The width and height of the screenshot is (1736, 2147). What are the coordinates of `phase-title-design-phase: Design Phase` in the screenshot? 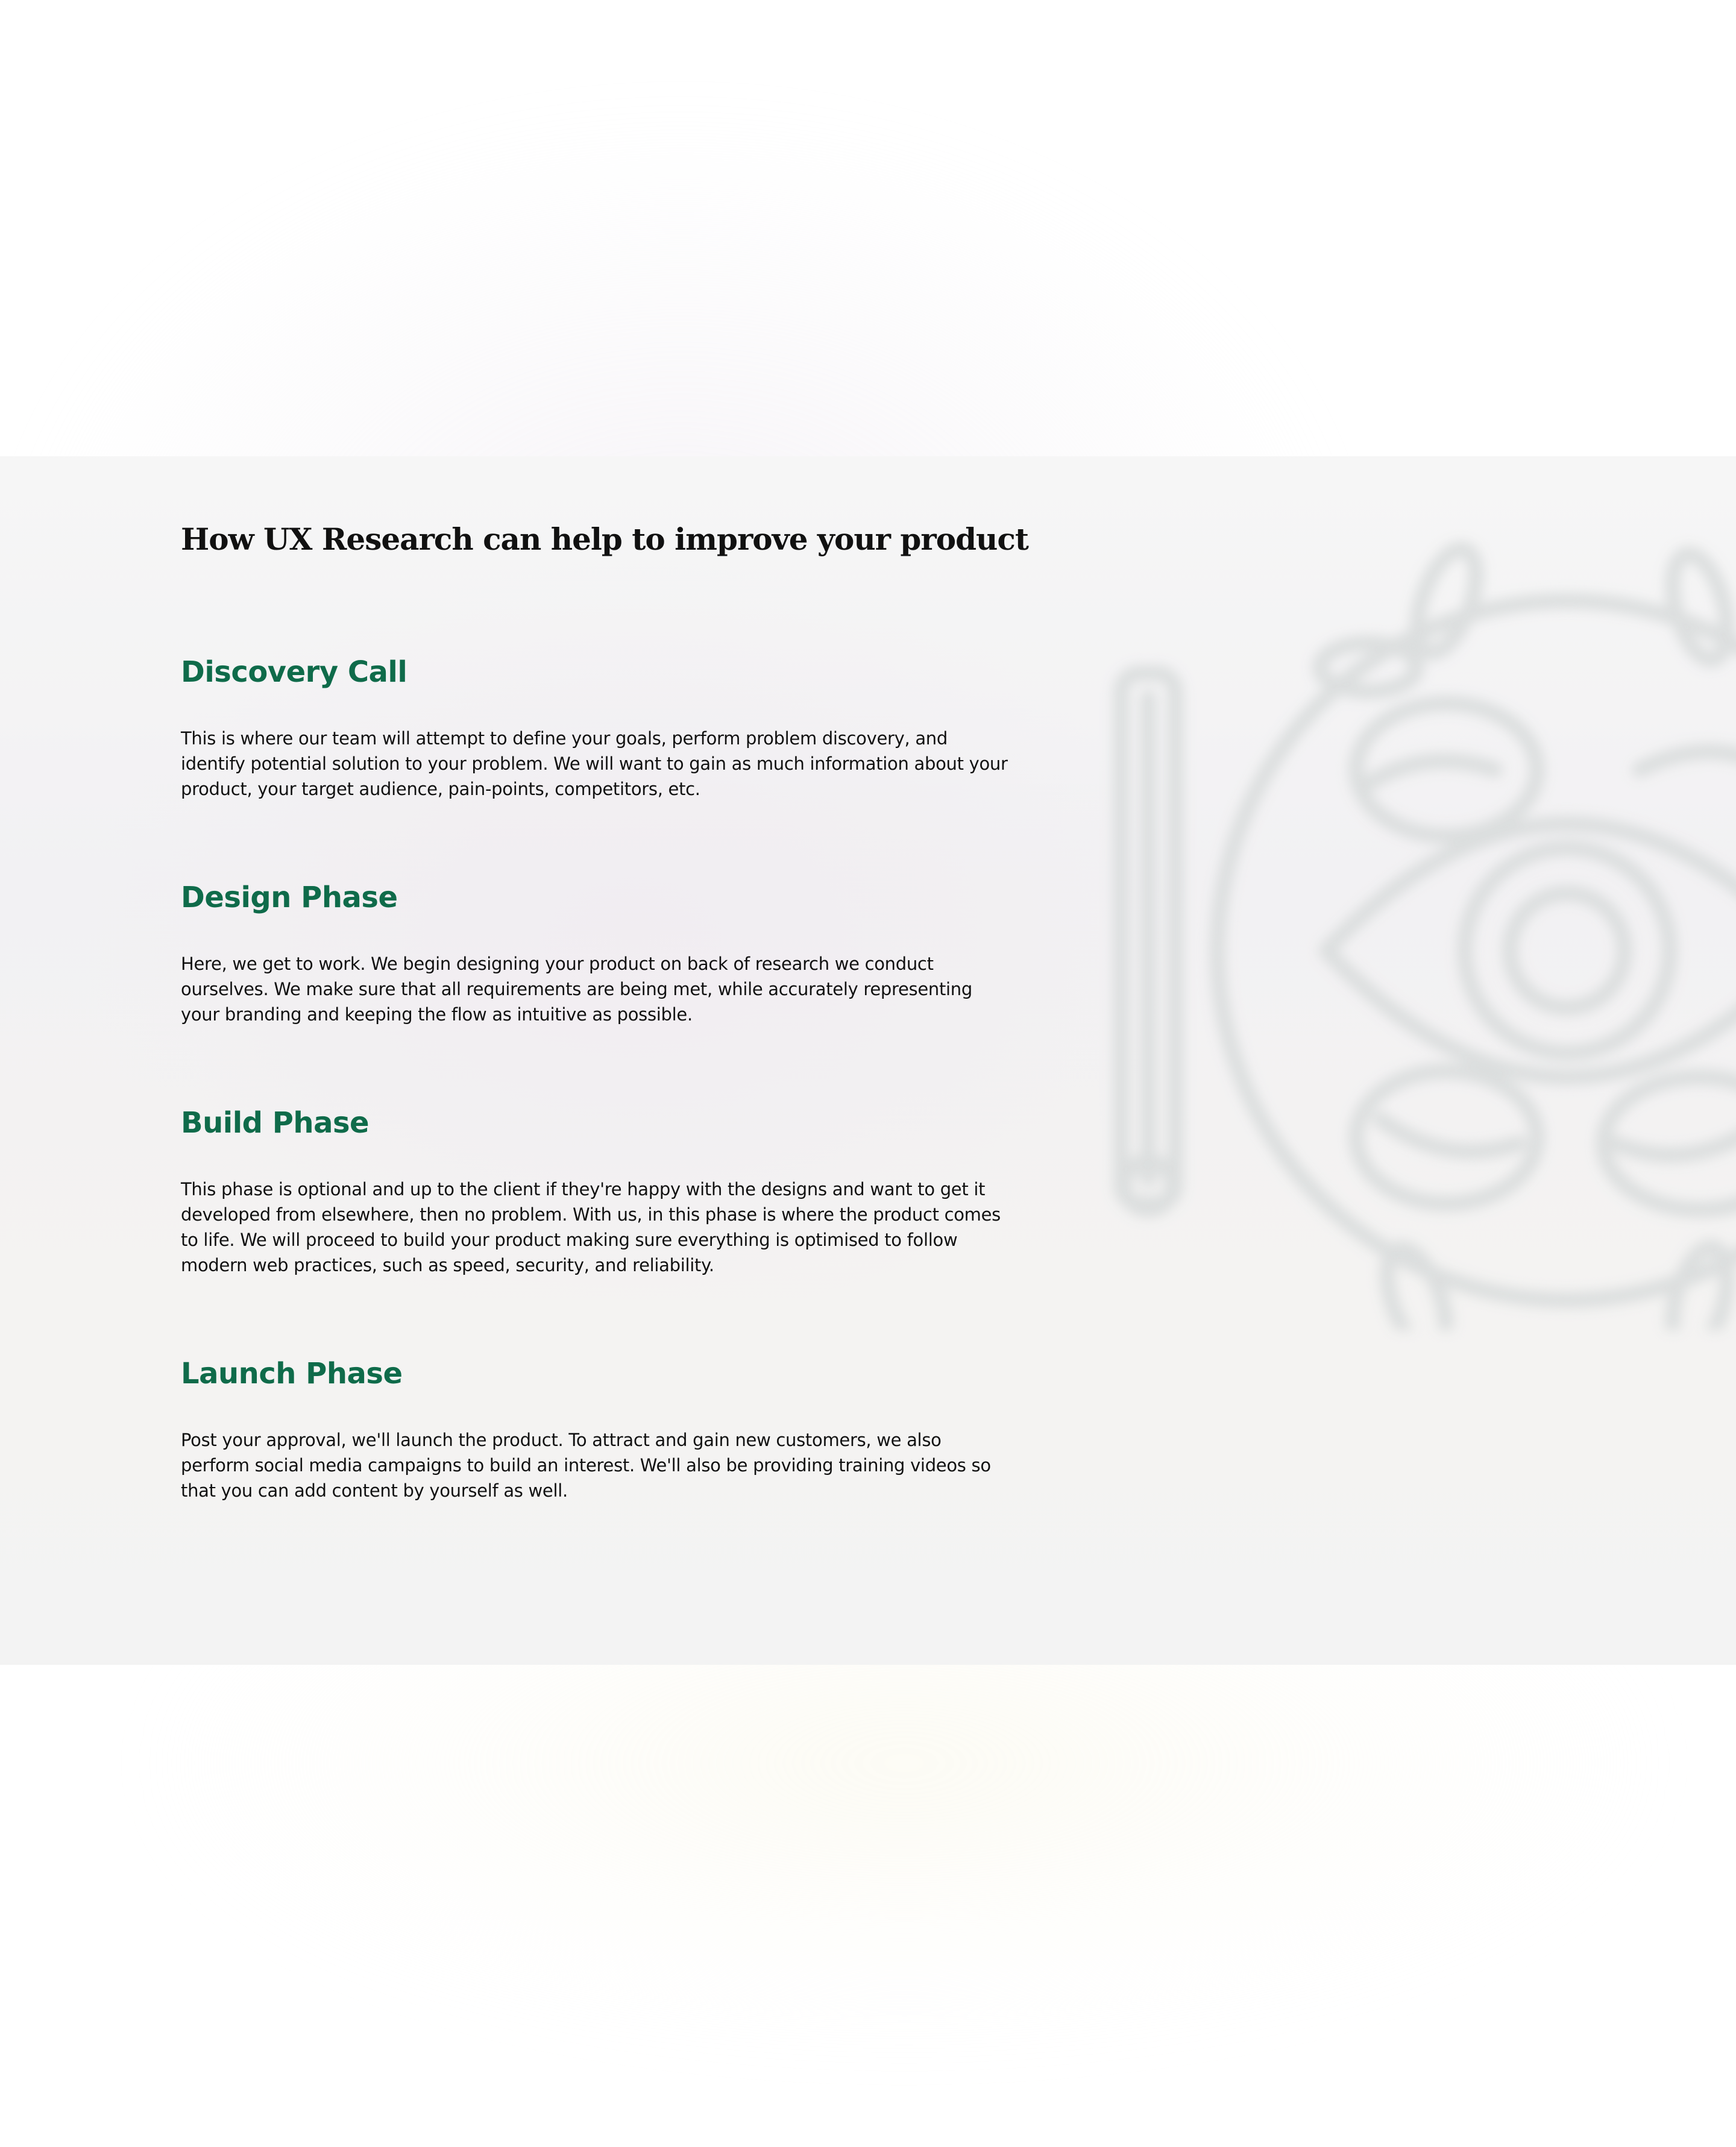 It's located at (289, 897).